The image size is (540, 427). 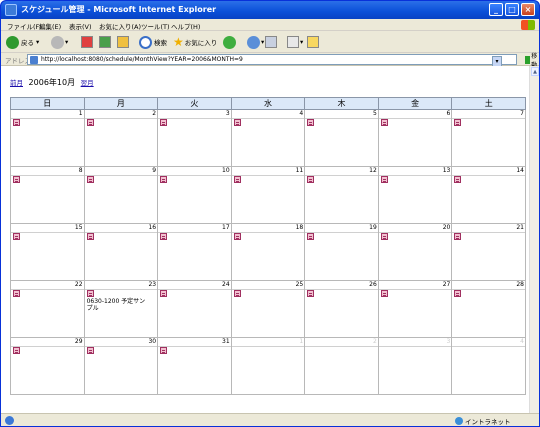 What do you see at coordinates (194, 138) in the screenshot?
I see `calendar-day-cell: 3` at bounding box center [194, 138].